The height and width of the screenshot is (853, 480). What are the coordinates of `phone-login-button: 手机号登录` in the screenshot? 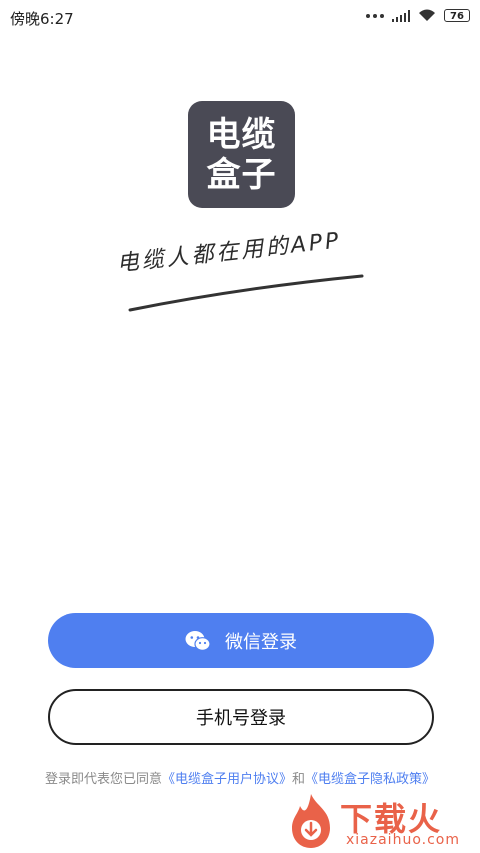 It's located at (241, 717).